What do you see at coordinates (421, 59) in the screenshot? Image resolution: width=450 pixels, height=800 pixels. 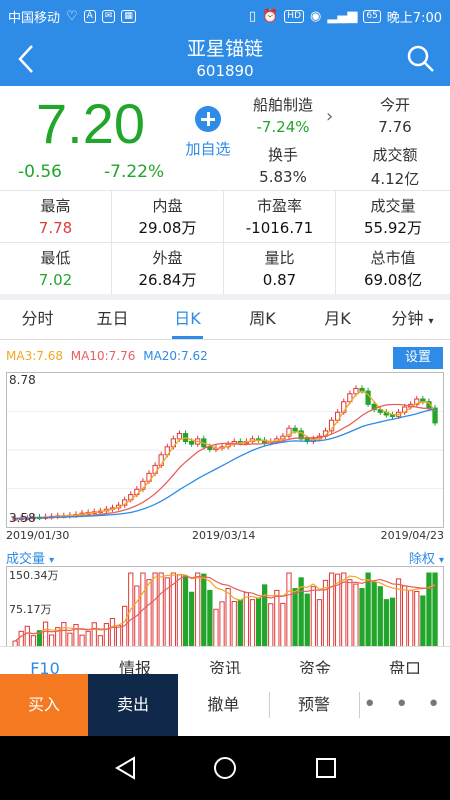 I see `search-icon` at bounding box center [421, 59].